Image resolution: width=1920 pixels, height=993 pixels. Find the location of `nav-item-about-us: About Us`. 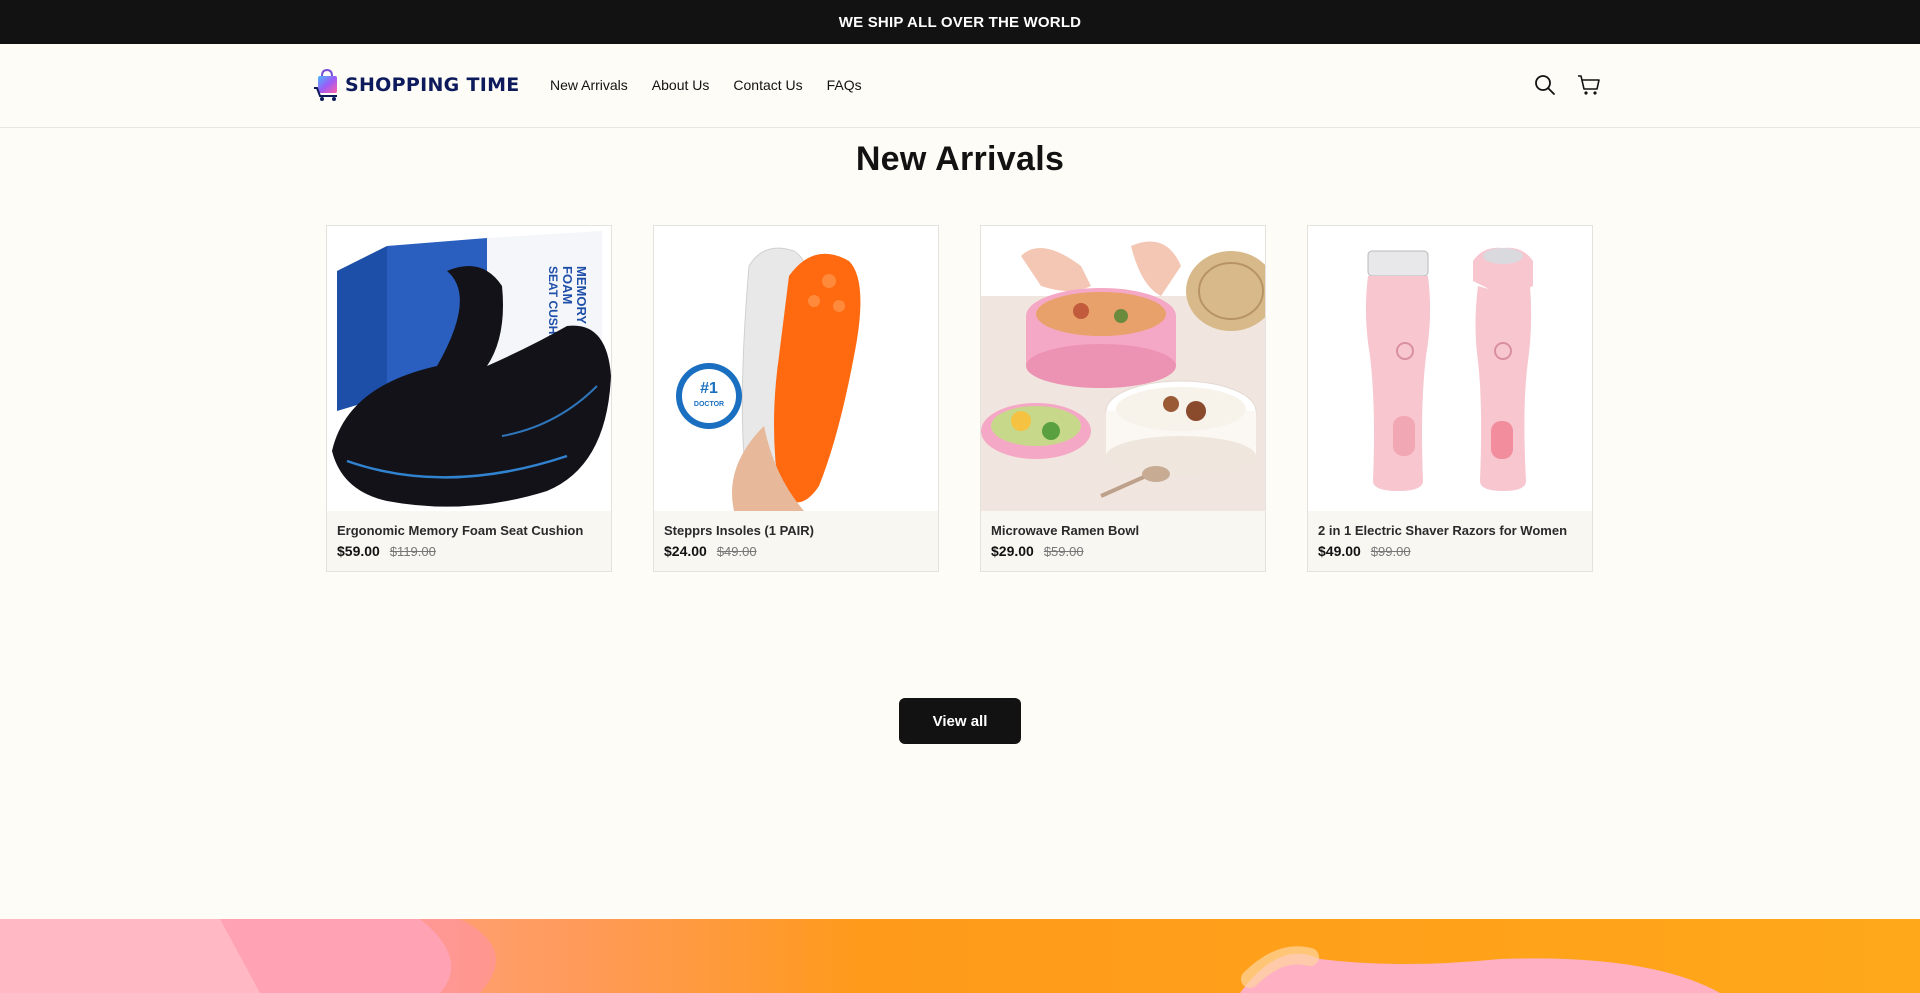

nav-item-about-us: About Us is located at coordinates (681, 85).